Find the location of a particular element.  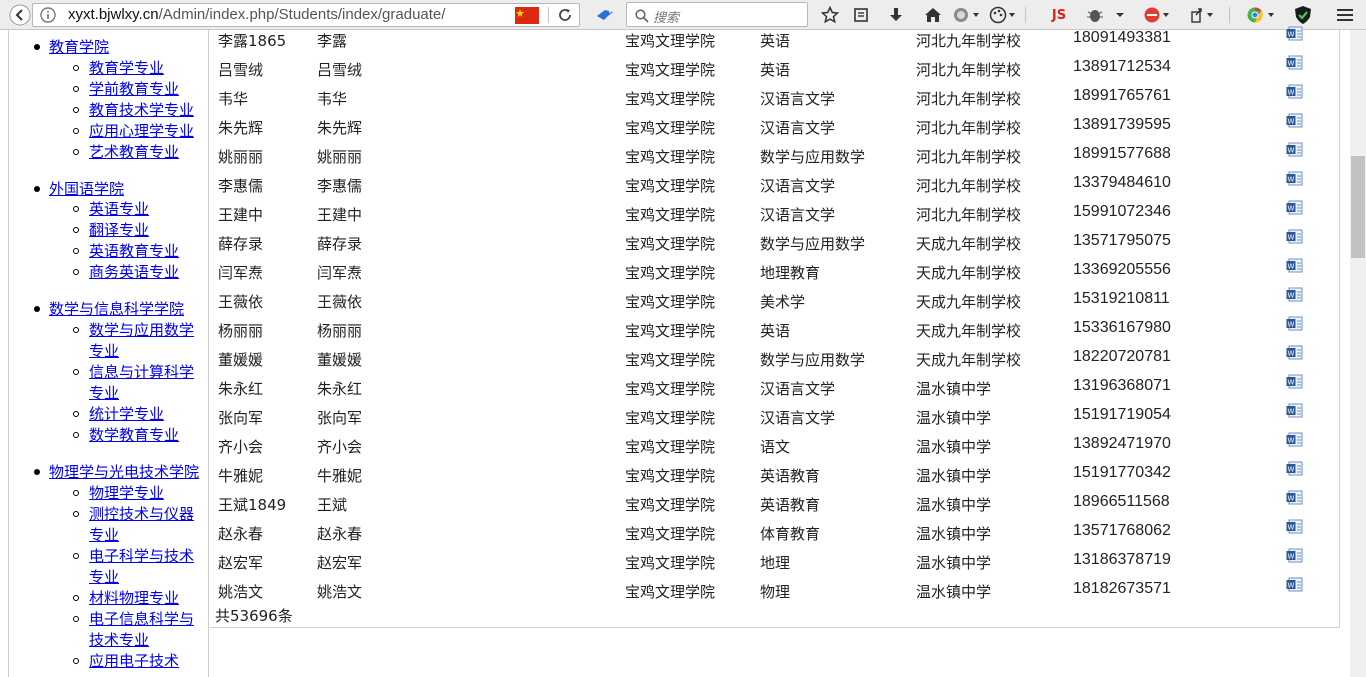

student-name-cell: 张向军 is located at coordinates (241, 418).